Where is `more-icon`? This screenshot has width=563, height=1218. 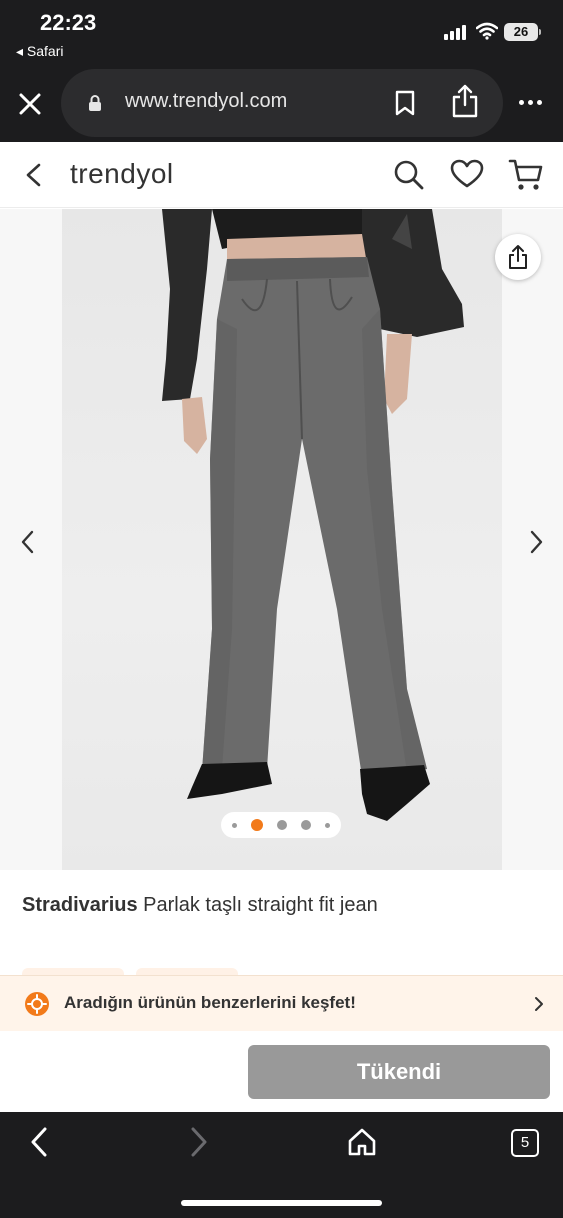
more-icon is located at coordinates (530, 102).